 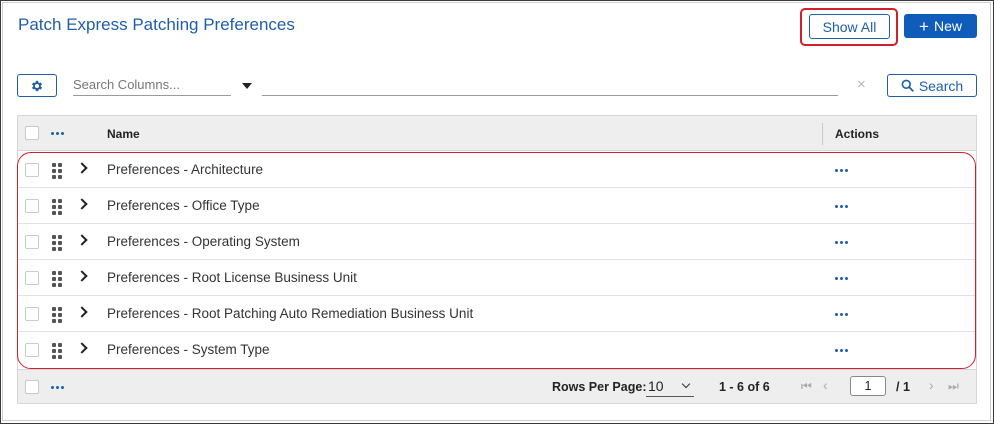 I want to click on chevron-down-icon, so click(x=686, y=383).